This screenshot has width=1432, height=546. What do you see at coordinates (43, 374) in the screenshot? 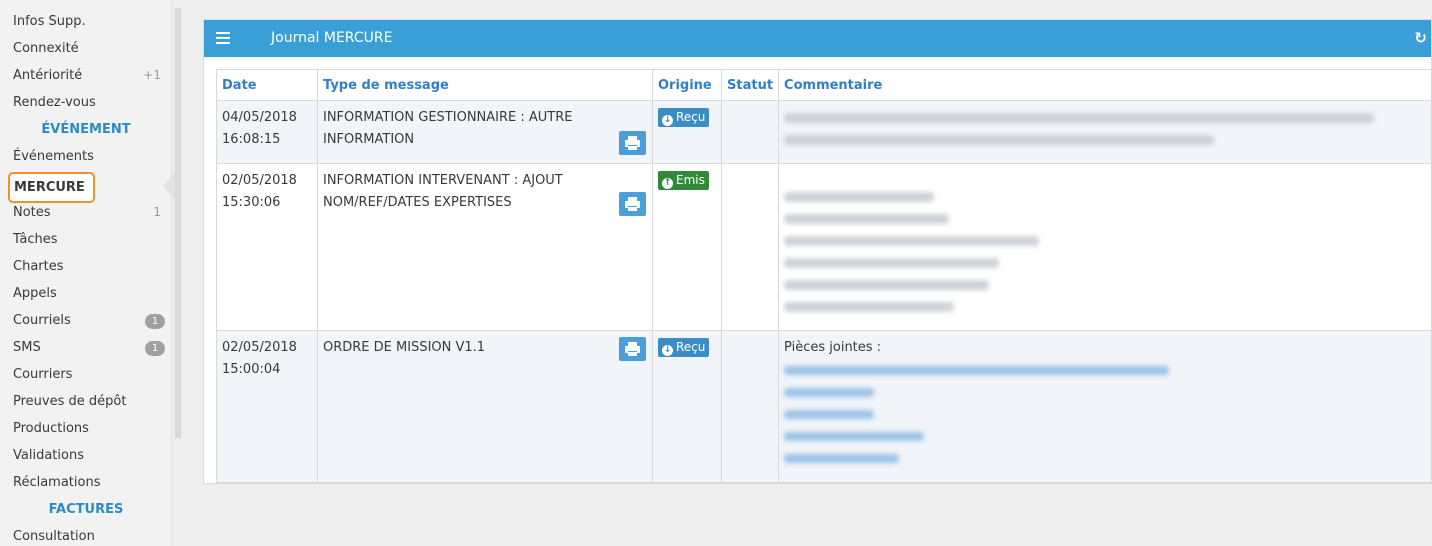
I see `sidebar-item-label: Courriers` at bounding box center [43, 374].